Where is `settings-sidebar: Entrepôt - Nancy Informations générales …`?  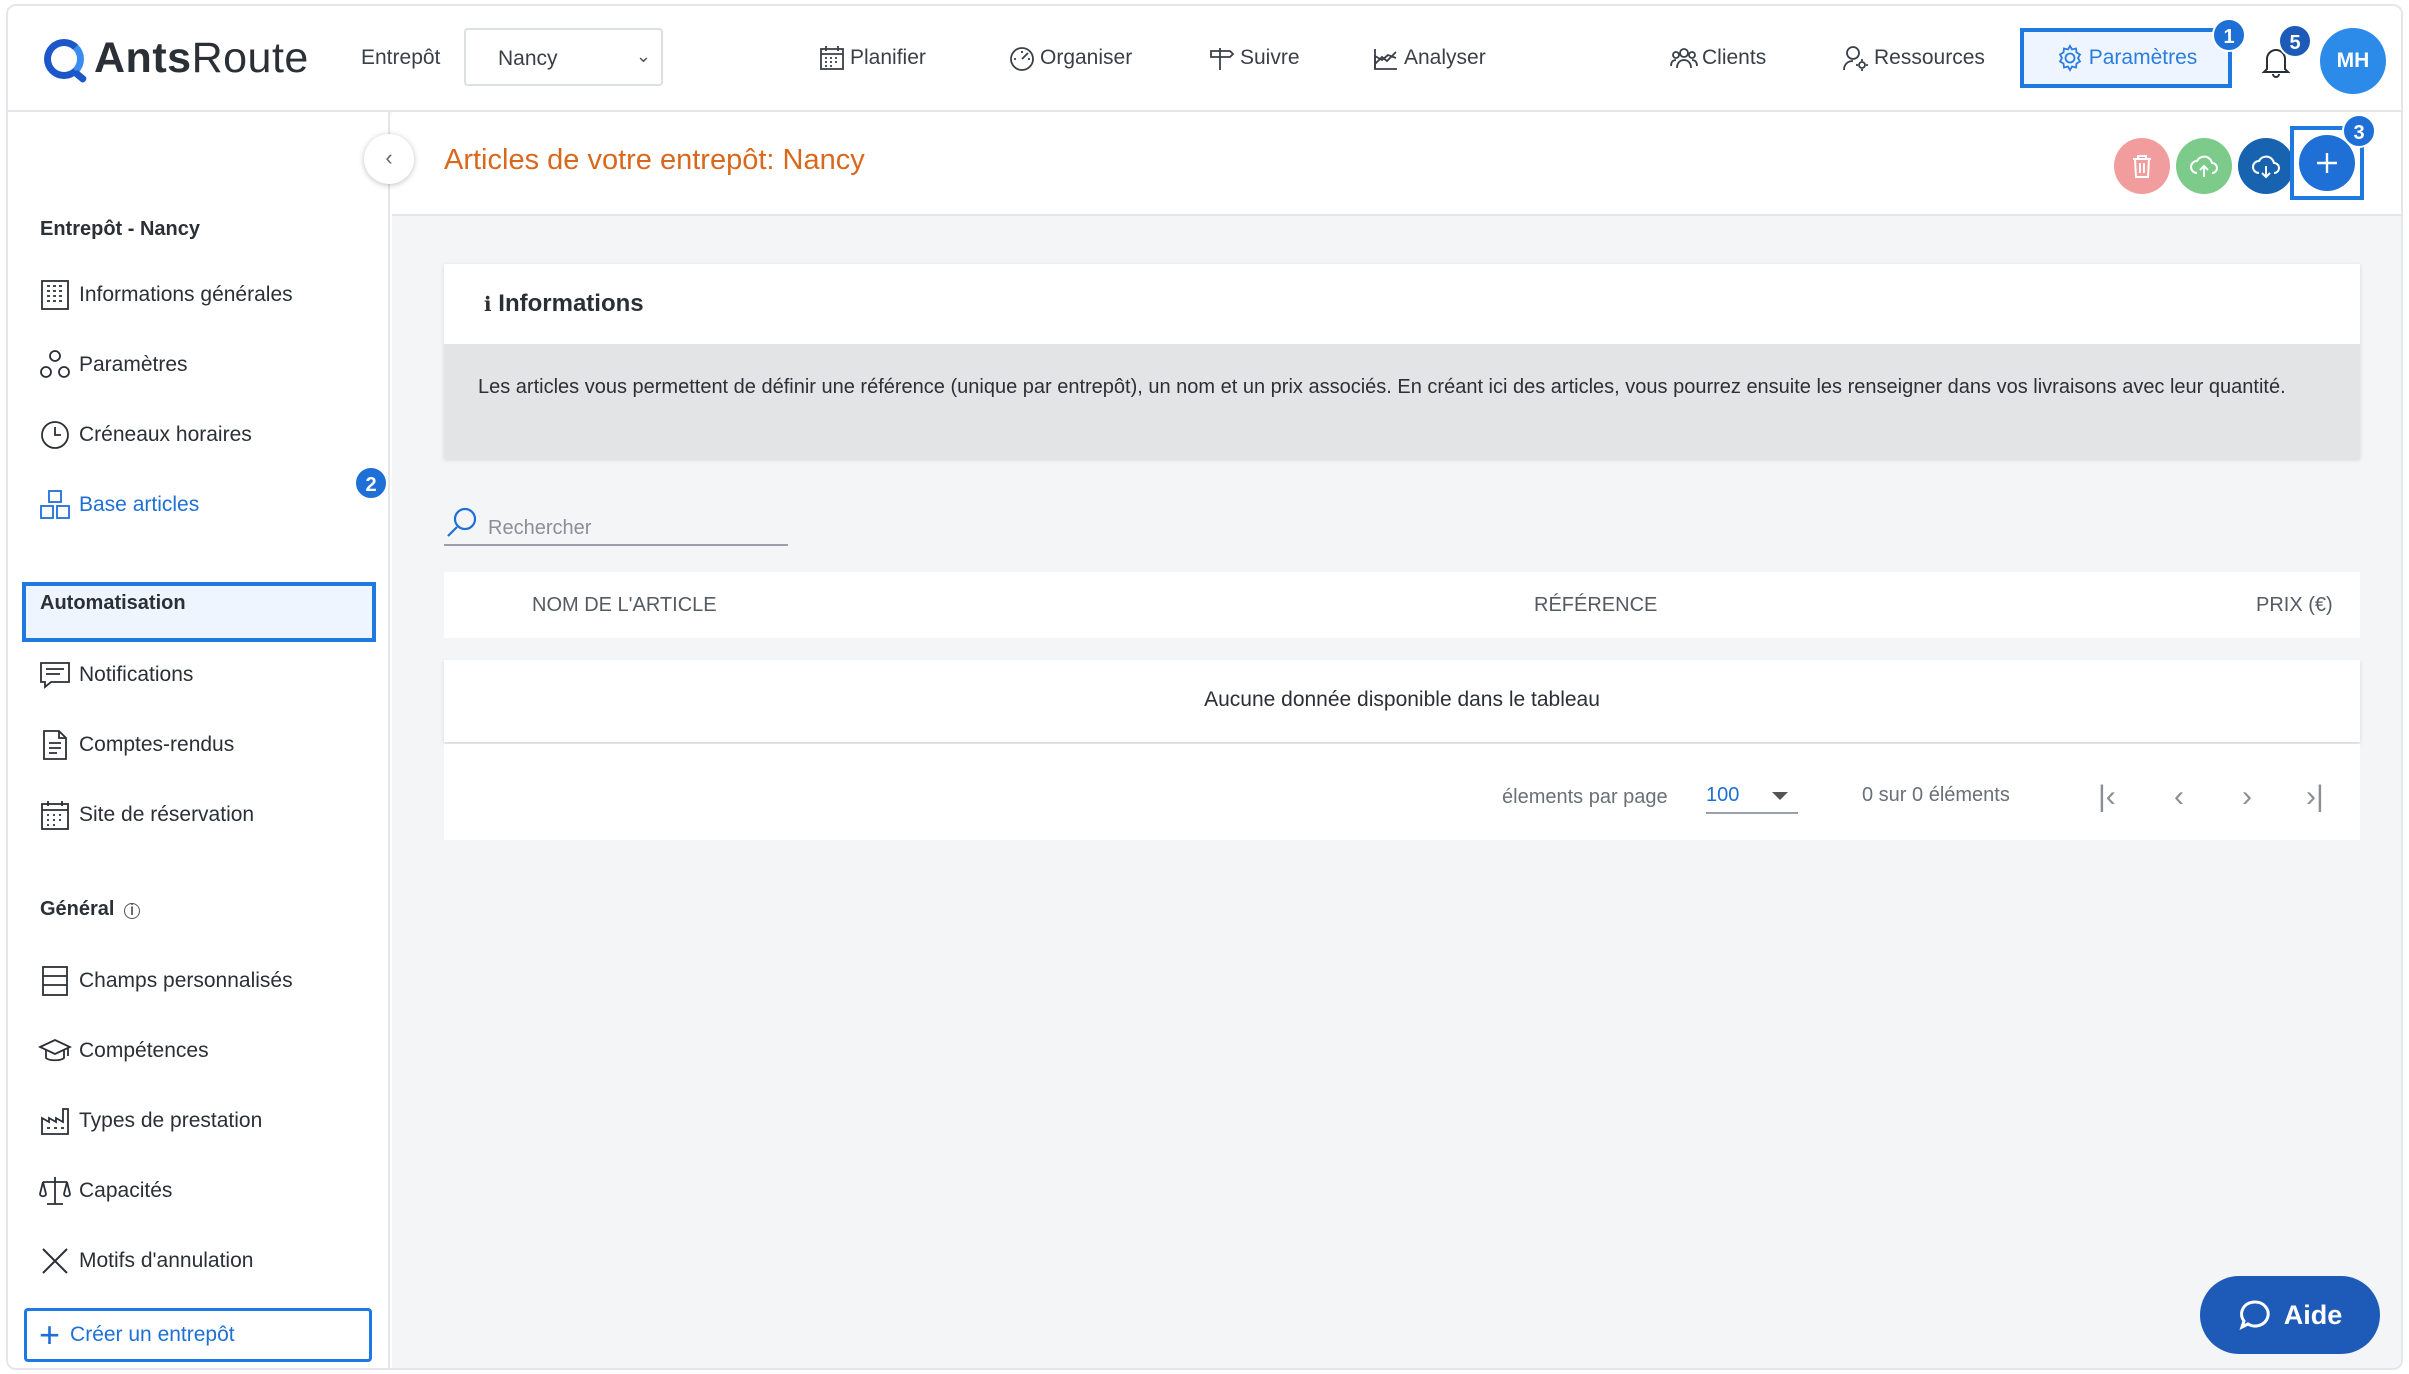
settings-sidebar: Entrepôt - Nancy Informations générales … is located at coordinates (199, 740).